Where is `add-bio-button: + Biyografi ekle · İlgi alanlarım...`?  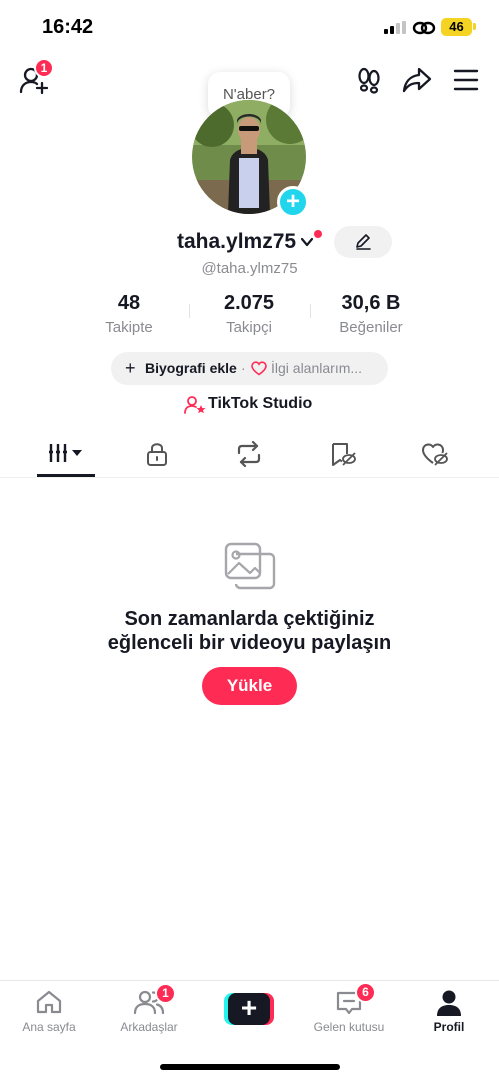
add-bio-button: + Biyografi ekle · İlgi alanlarım... is located at coordinates (249, 368).